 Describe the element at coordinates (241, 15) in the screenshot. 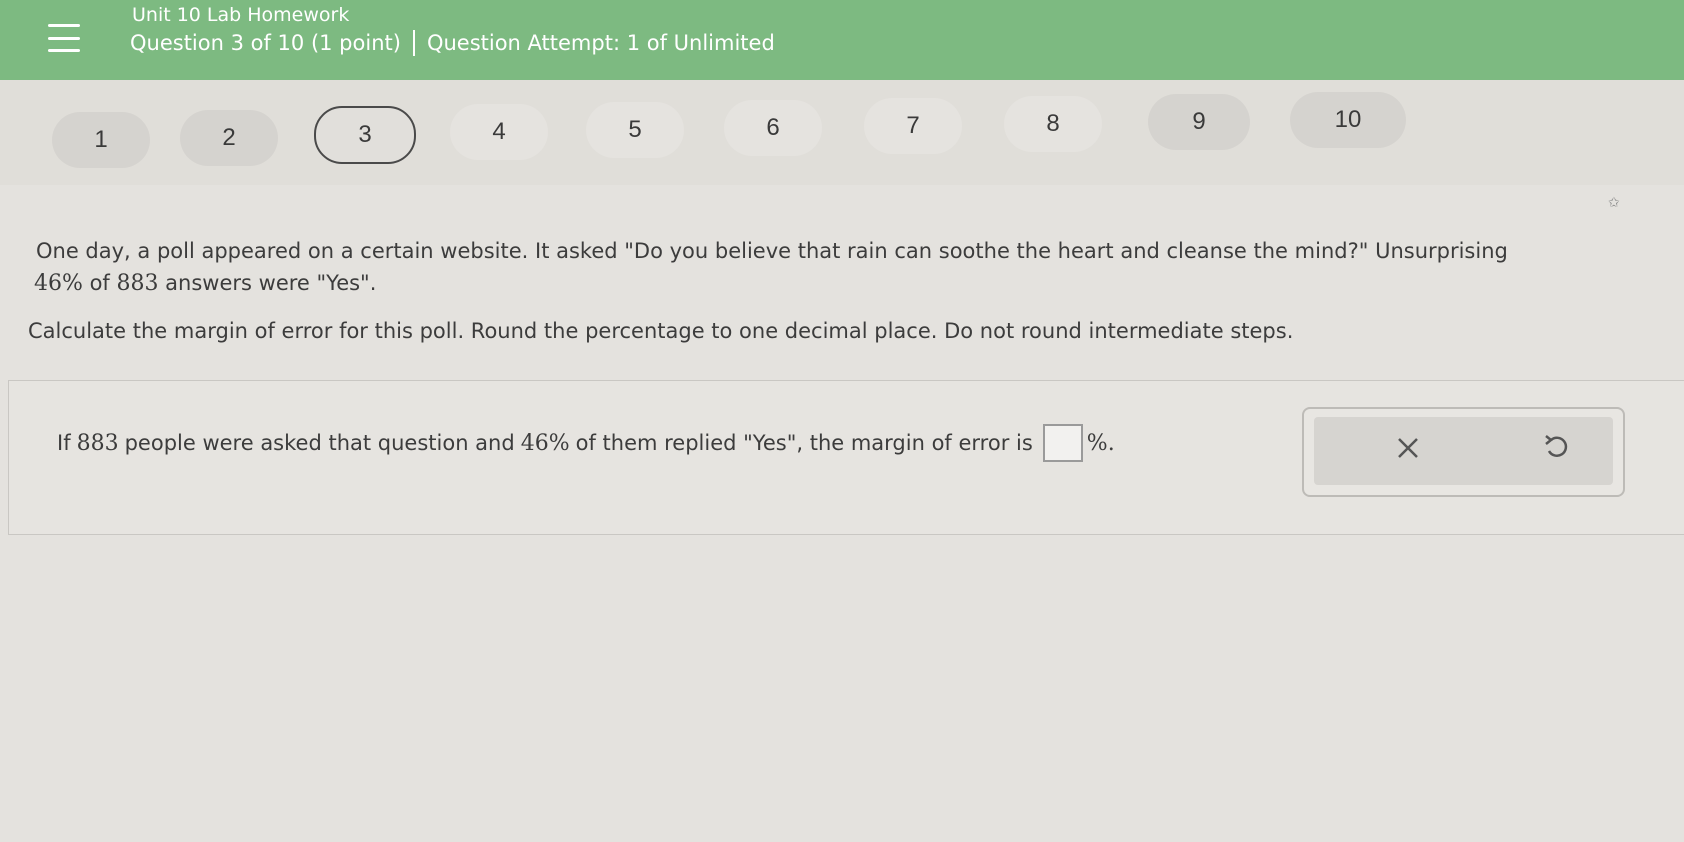

I see `assignment-title: Unit 10 Lab Homework` at that location.